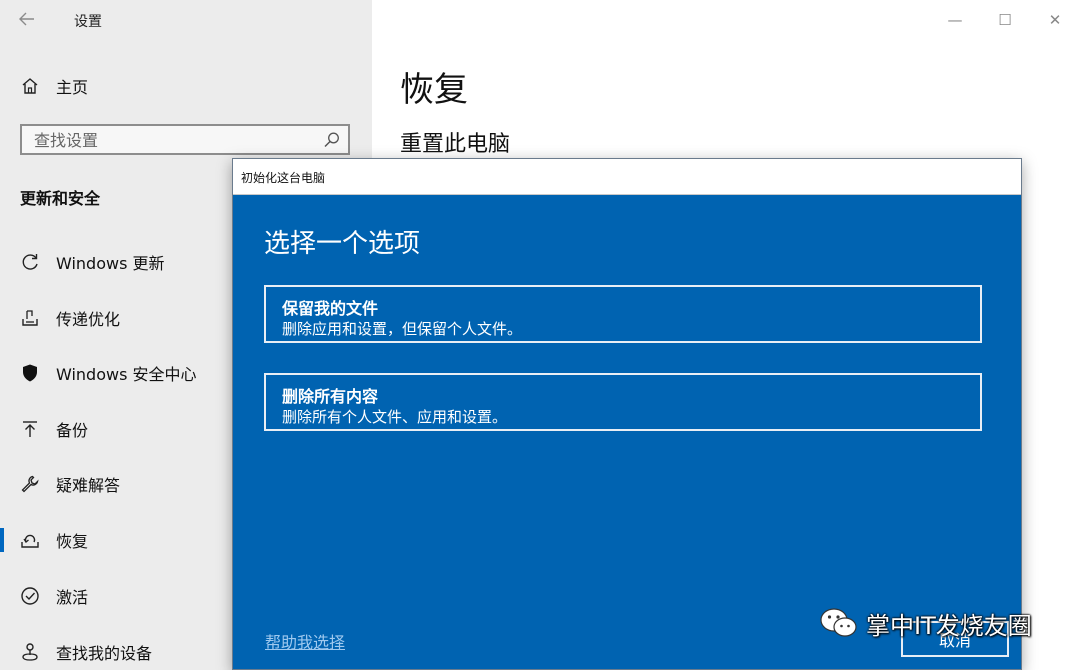 This screenshot has width=1080, height=670. Describe the element at coordinates (30, 652) in the screenshot. I see `person-location-icon` at that location.